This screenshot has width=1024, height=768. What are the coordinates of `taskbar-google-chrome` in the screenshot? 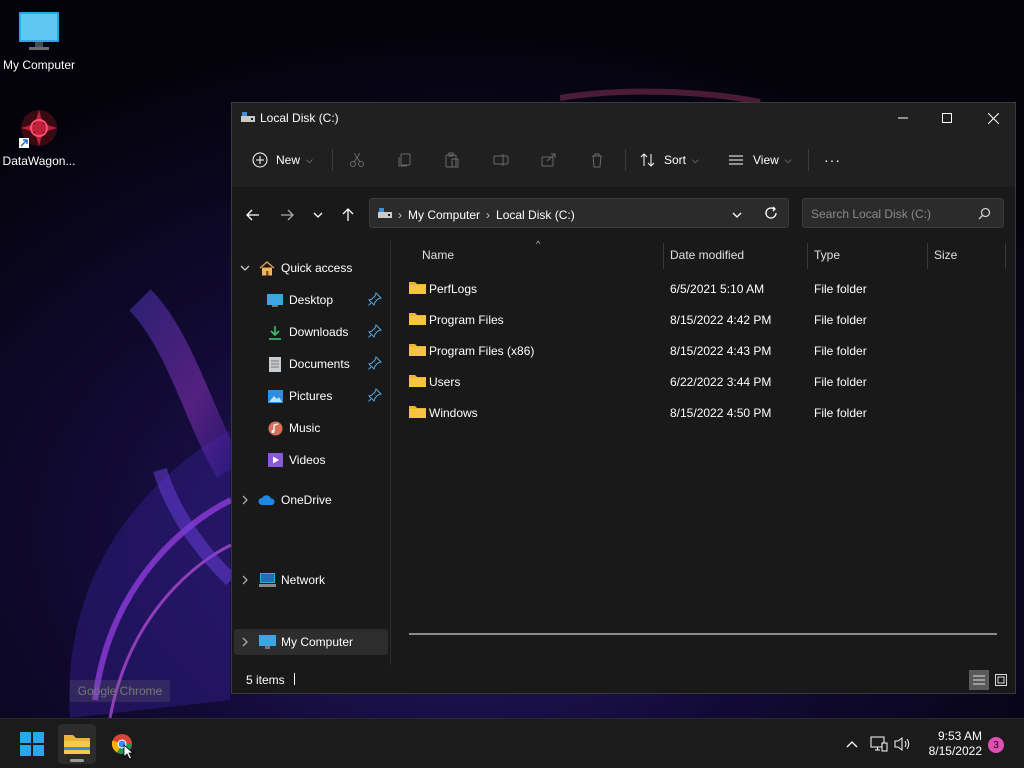 It's located at (122, 744).